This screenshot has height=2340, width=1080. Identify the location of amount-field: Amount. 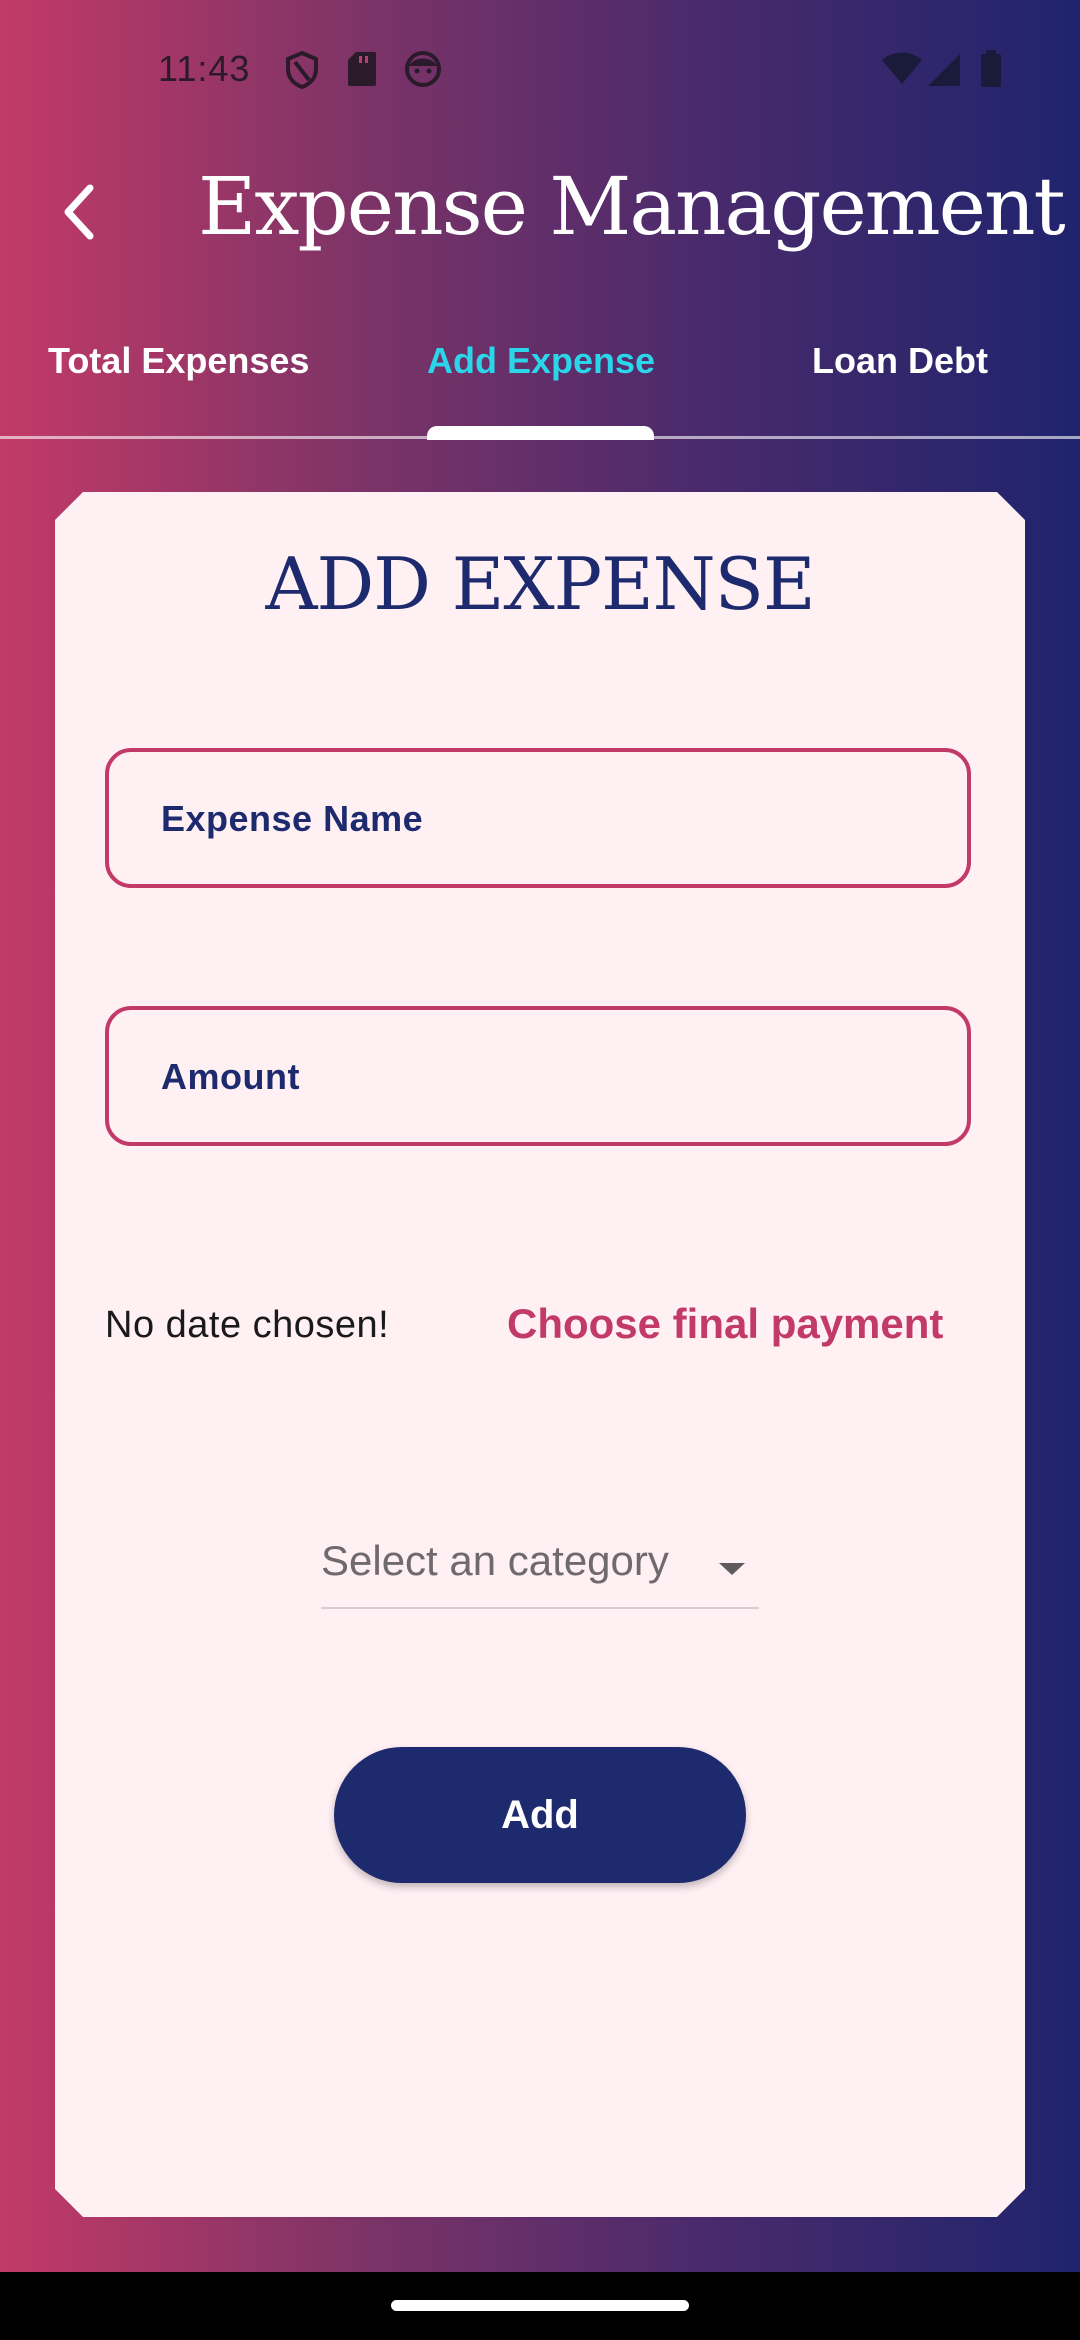
(538, 1076).